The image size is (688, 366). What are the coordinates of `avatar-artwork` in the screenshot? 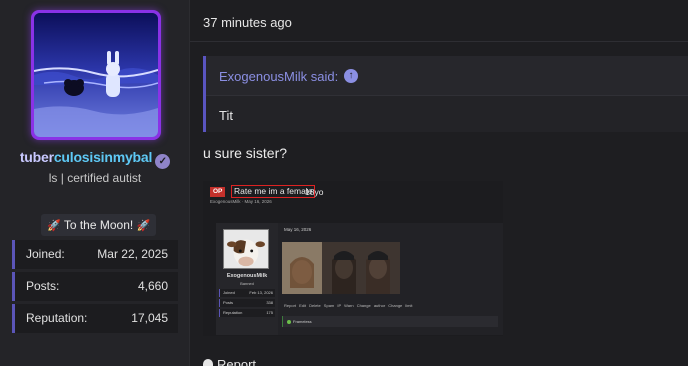 It's located at (96, 75).